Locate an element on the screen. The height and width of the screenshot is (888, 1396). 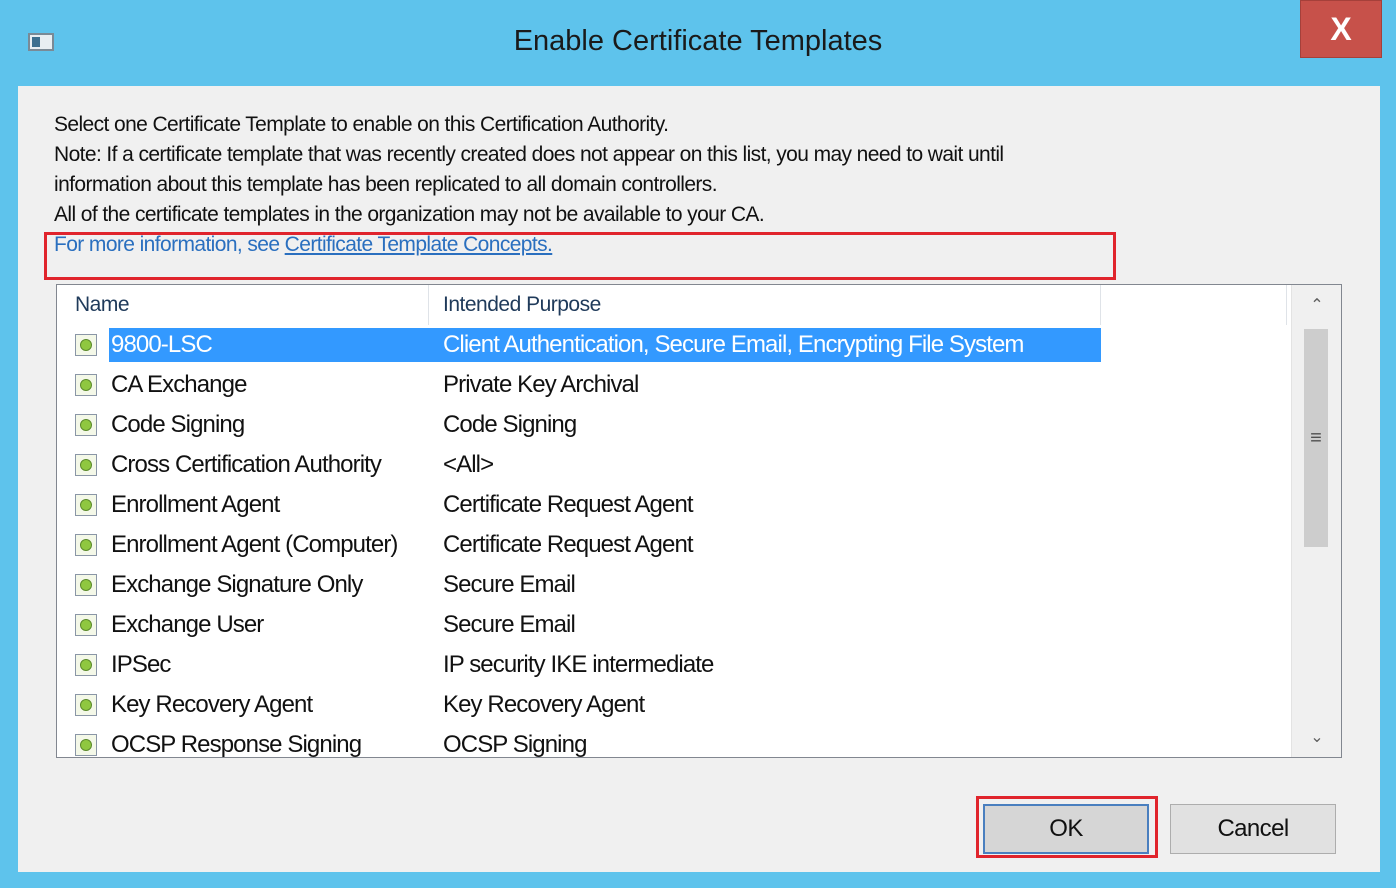
template-name: Code Signing is located at coordinates (178, 424).